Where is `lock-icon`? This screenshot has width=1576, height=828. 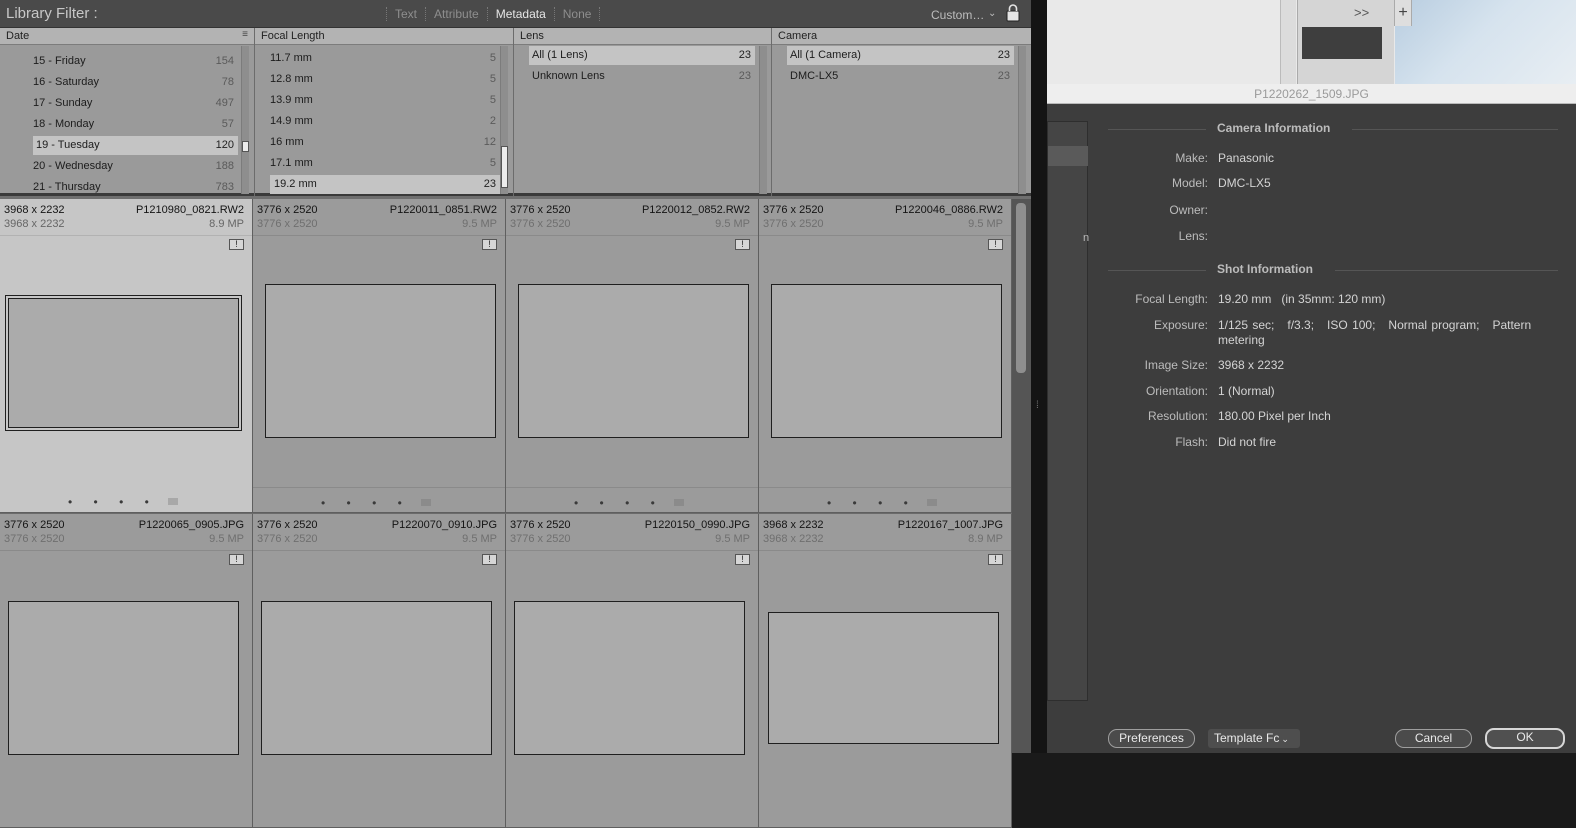 lock-icon is located at coordinates (1013, 13).